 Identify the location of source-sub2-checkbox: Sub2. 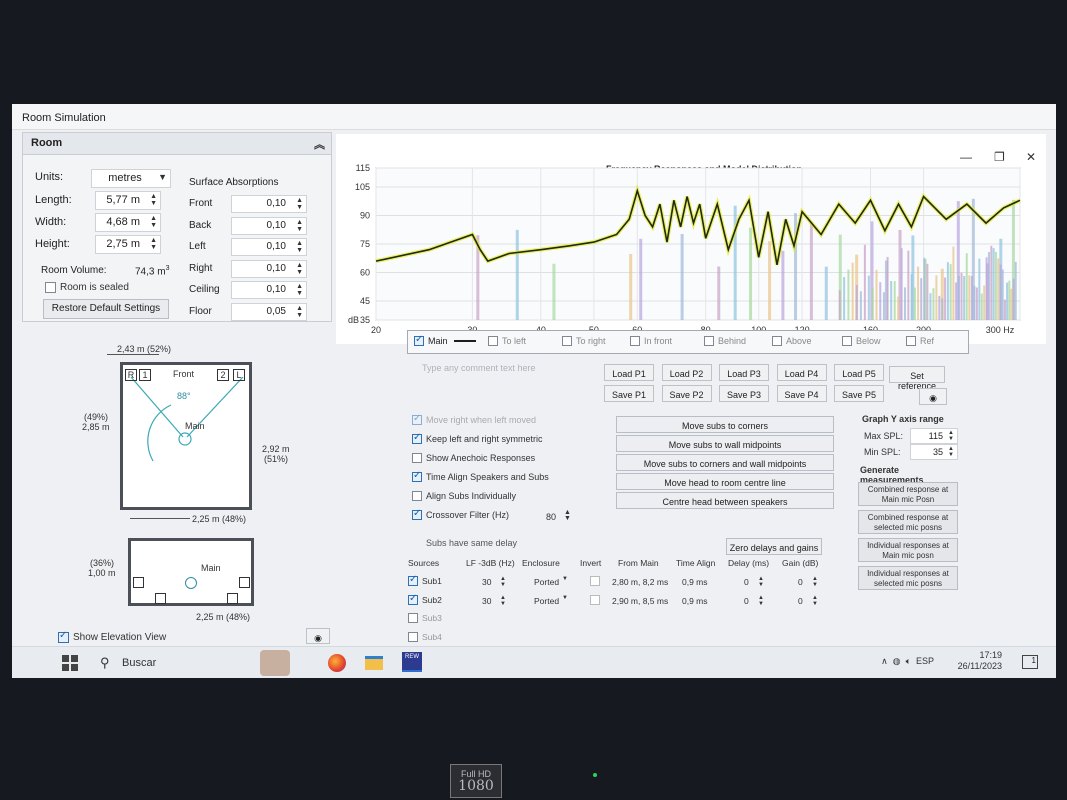
(425, 599).